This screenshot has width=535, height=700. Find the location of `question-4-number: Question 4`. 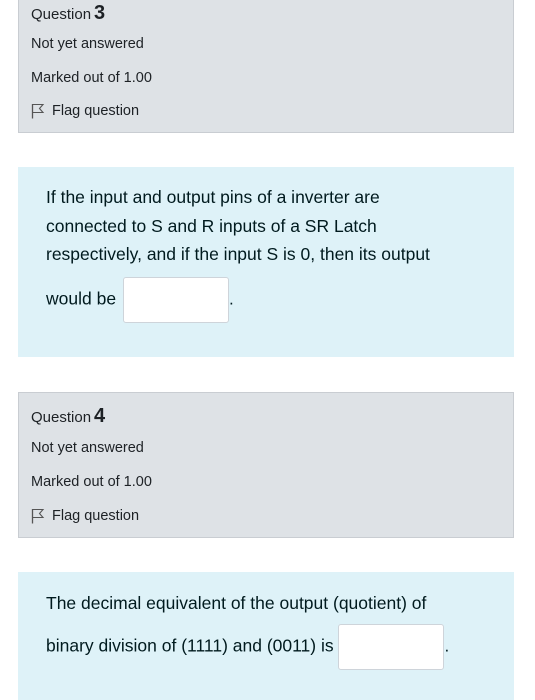

question-4-number: Question 4 is located at coordinates (68, 416).